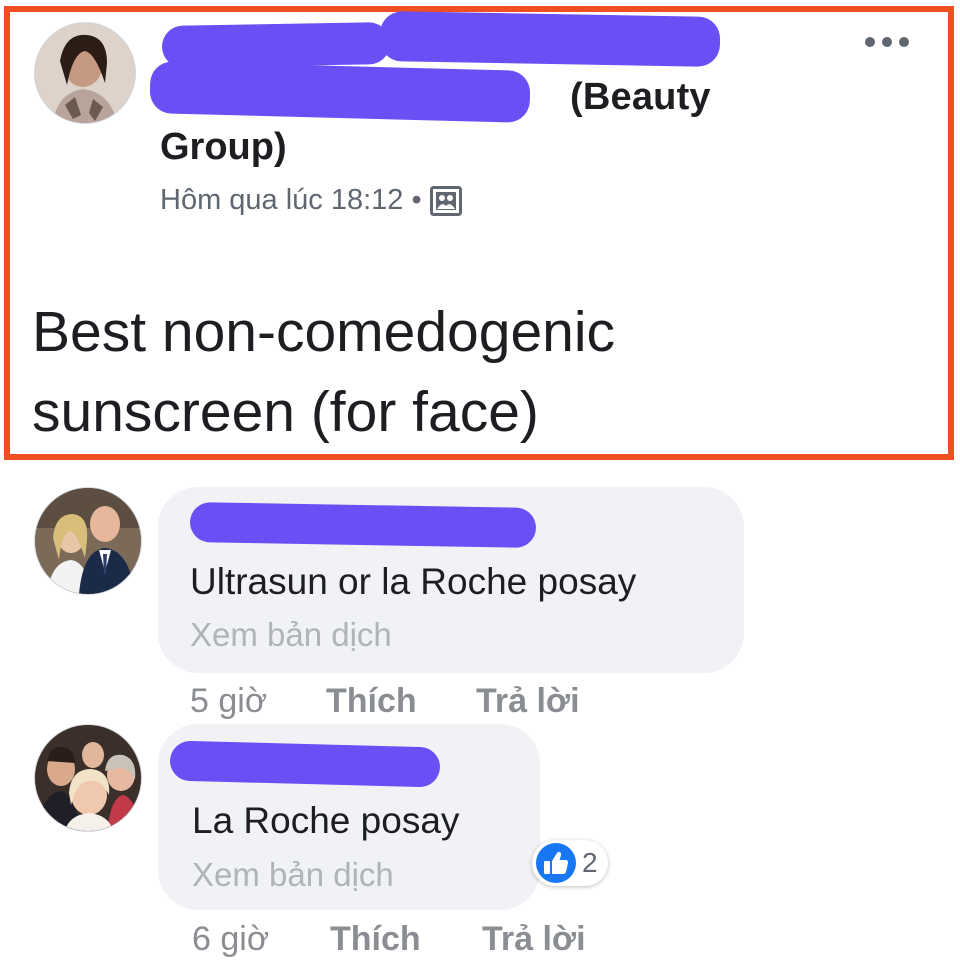  Describe the element at coordinates (528, 701) in the screenshot. I see `comment-1-reply-button: Trả lời` at that location.